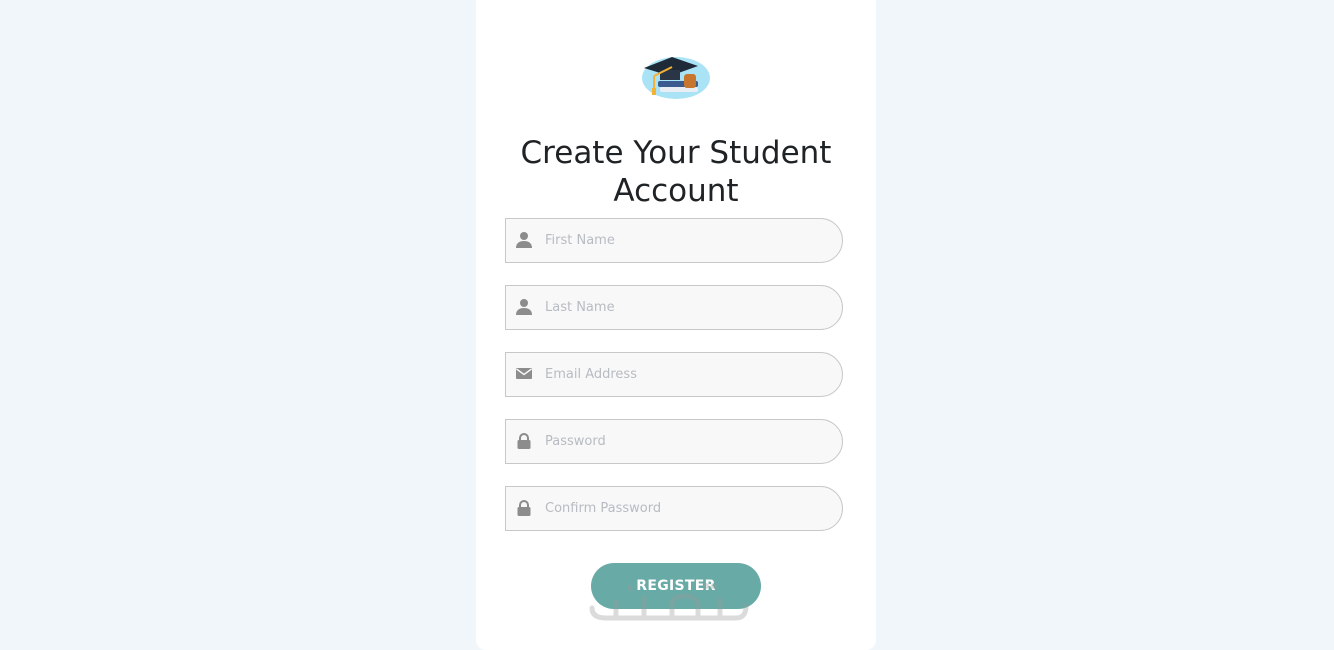  What do you see at coordinates (524, 374) in the screenshot?
I see `envelope-icon` at bounding box center [524, 374].